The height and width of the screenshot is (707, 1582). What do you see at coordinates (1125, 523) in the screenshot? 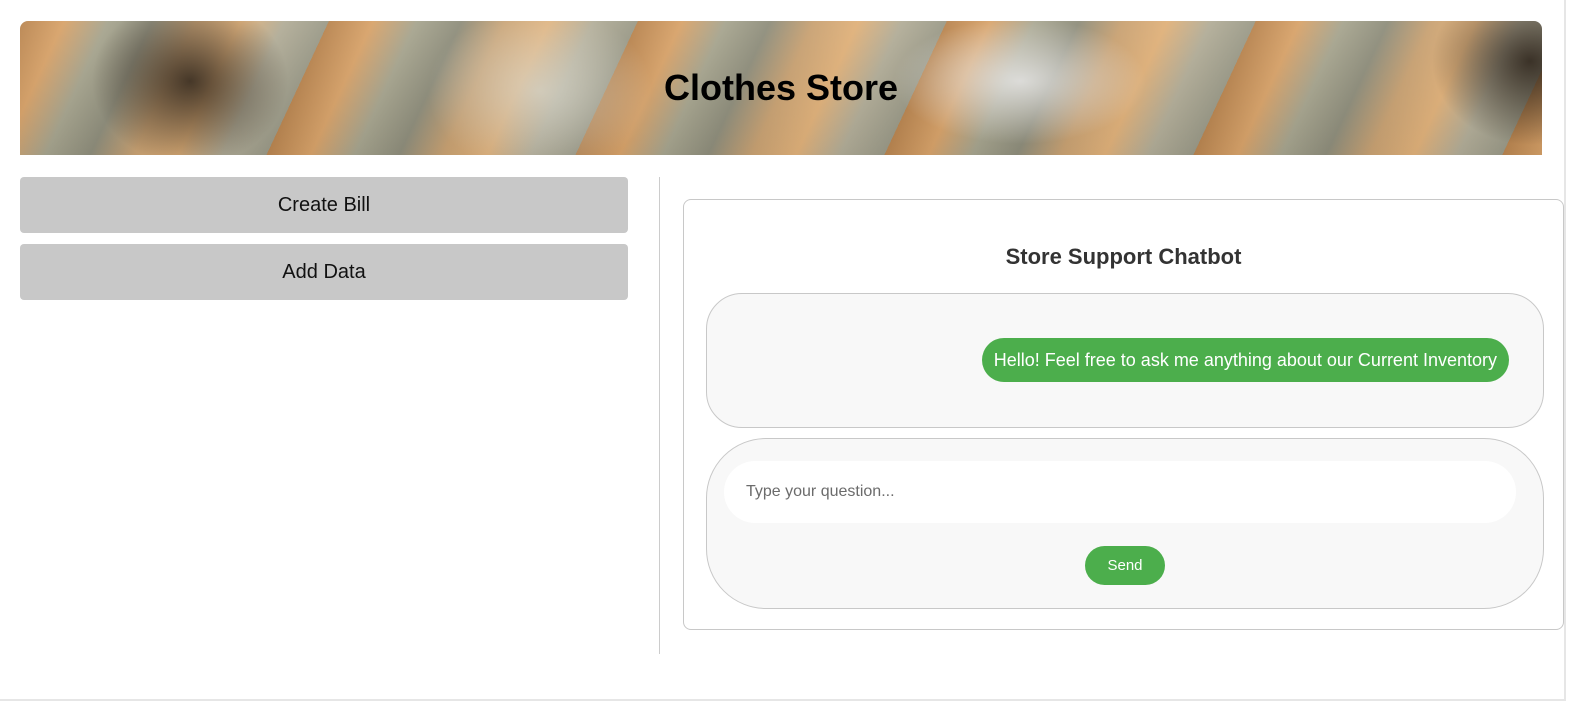
I see `chat-input-area: Send` at bounding box center [1125, 523].